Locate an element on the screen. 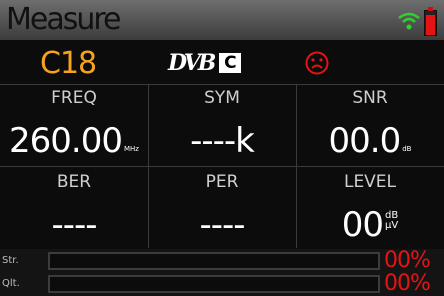 The width and height of the screenshot is (444, 296). per-value: ---- is located at coordinates (222, 225).